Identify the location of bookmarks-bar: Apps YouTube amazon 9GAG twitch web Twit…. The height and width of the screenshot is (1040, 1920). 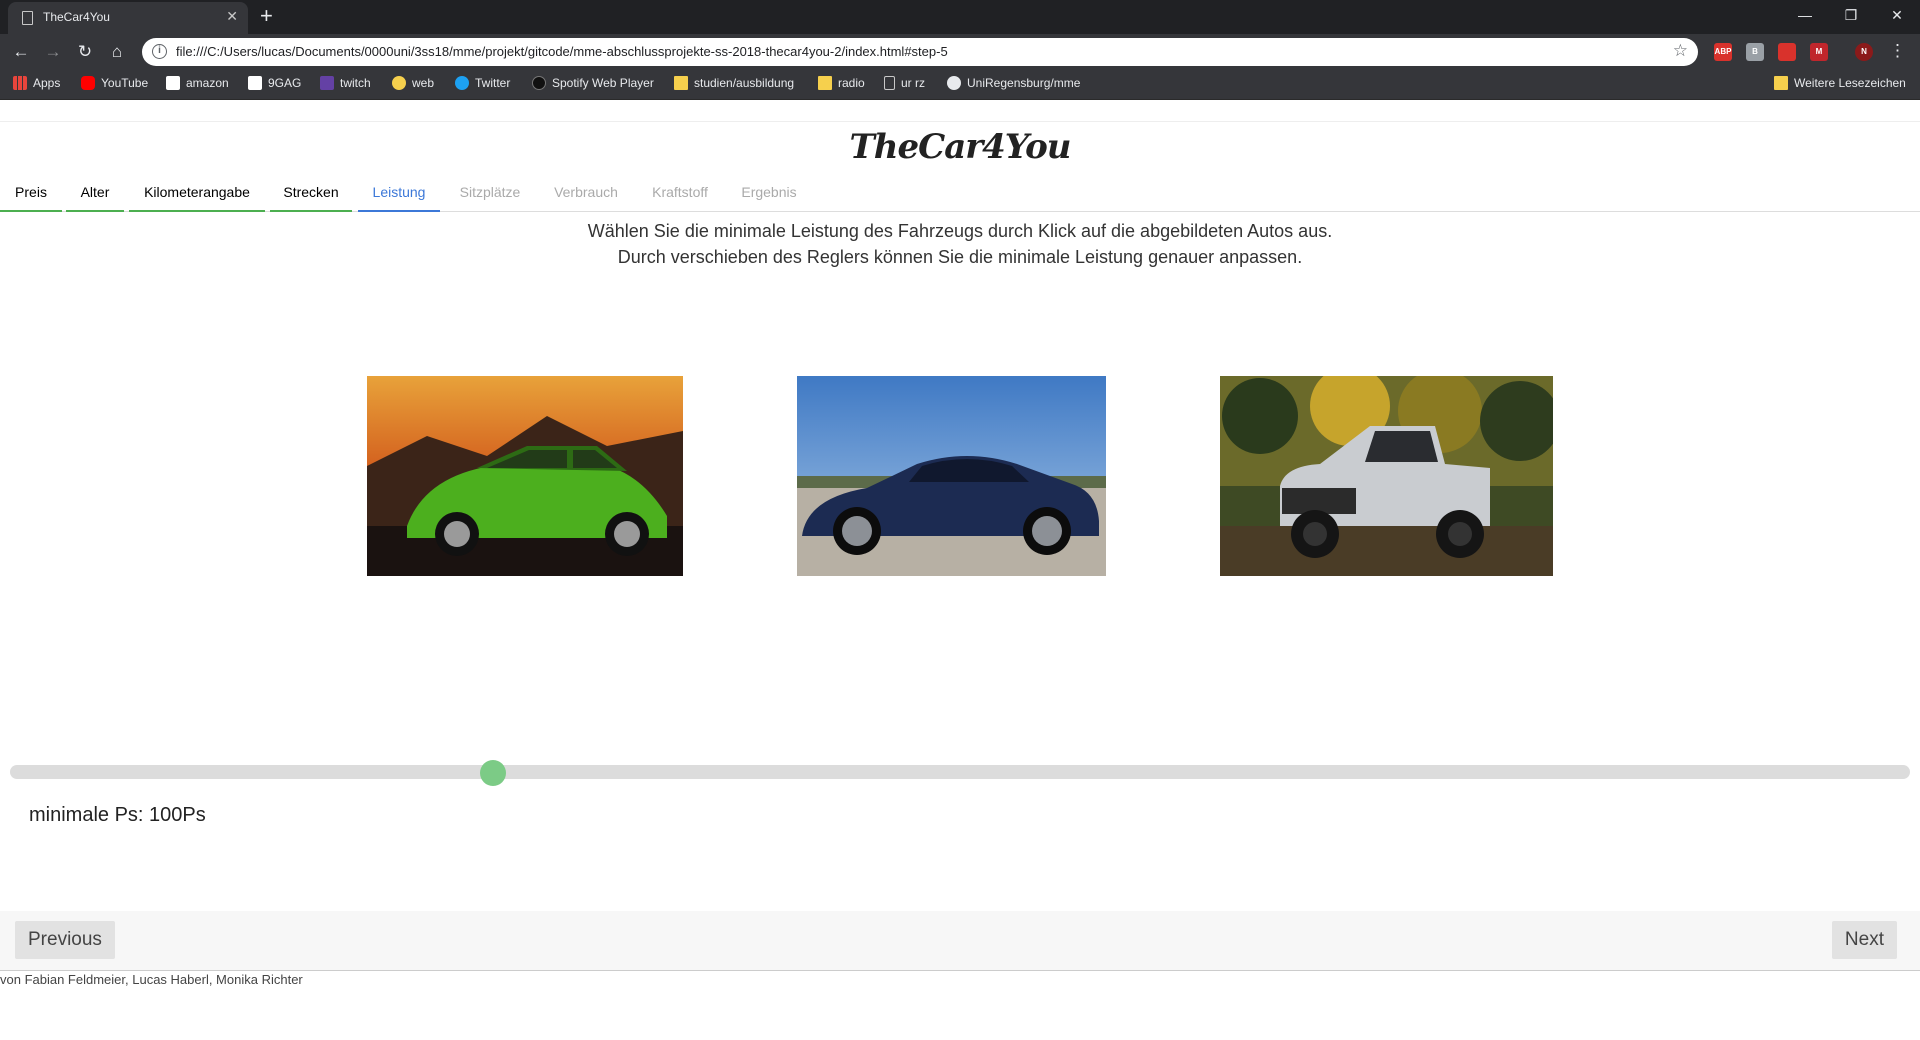
(960, 85).